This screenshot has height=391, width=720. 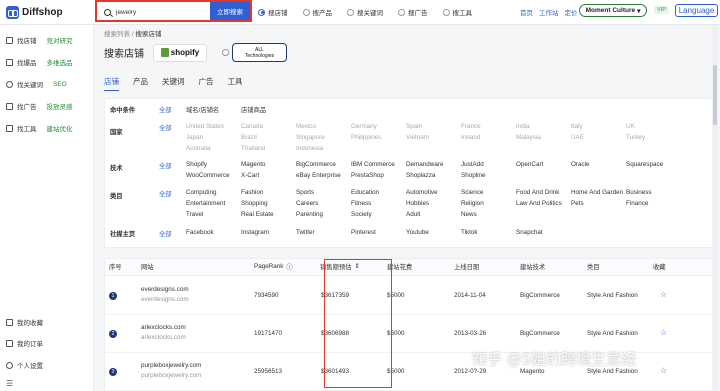 What do you see at coordinates (696, 10) in the screenshot?
I see `language-button: Language` at bounding box center [696, 10].